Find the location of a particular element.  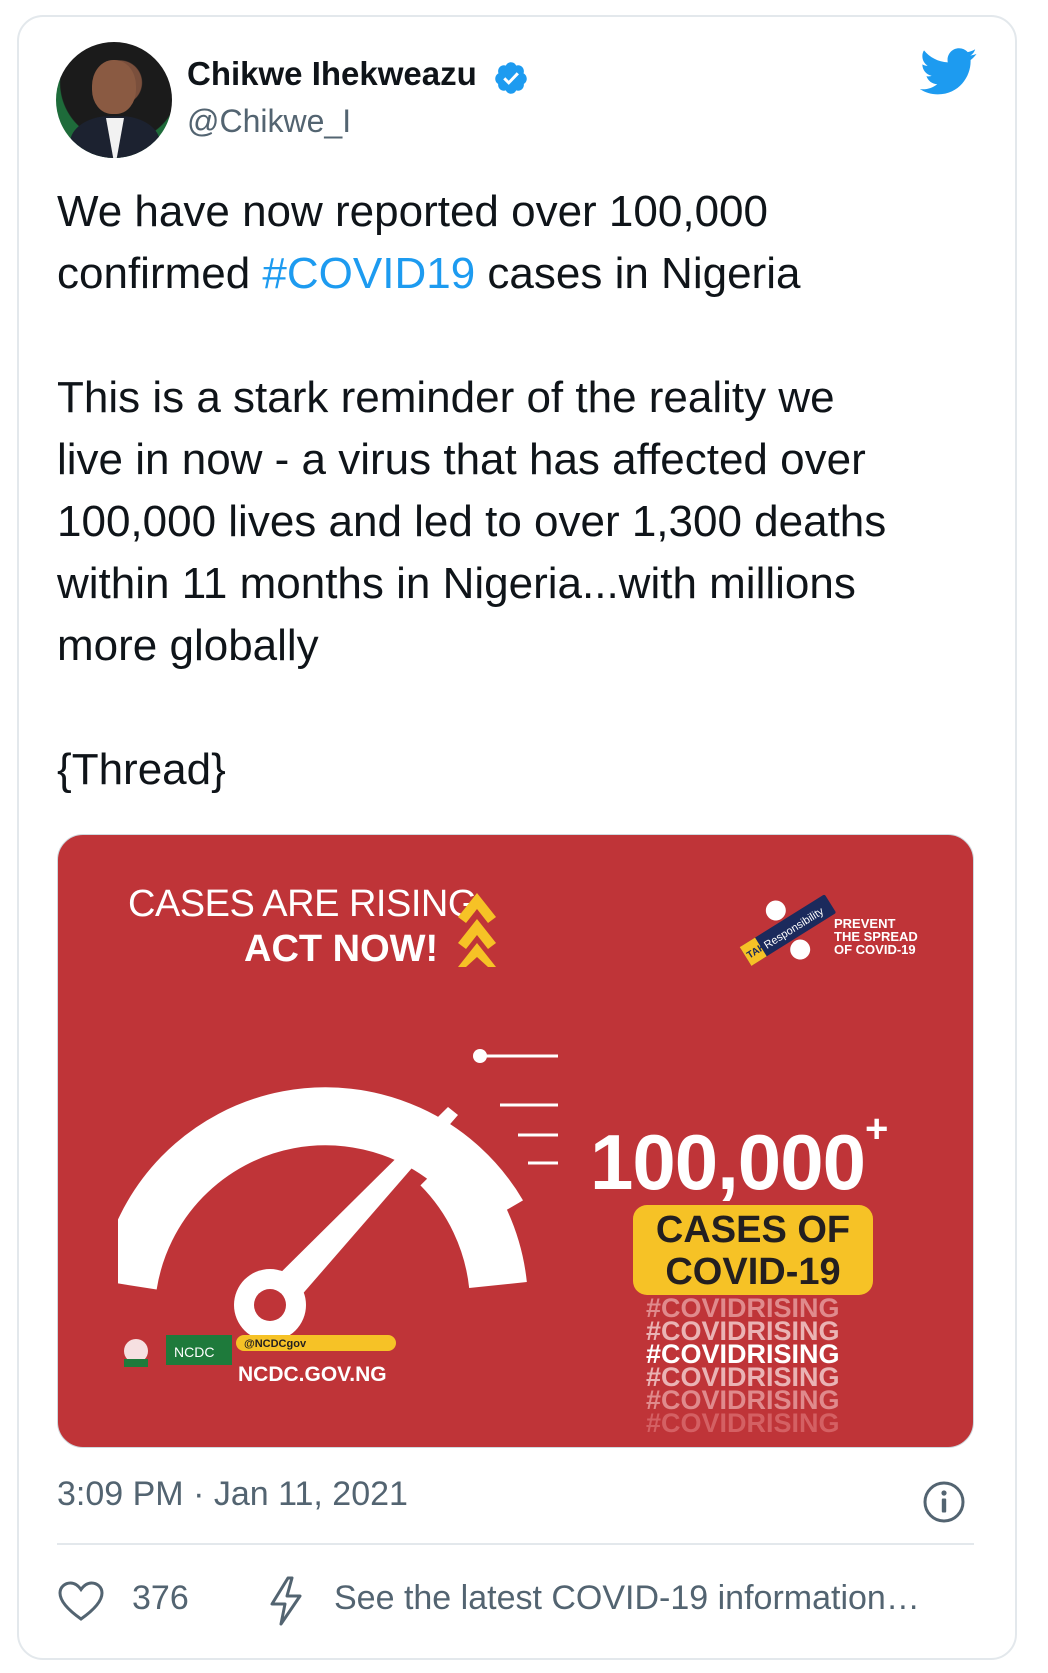

case-count: 100,000+ is located at coordinates (739, 1157).